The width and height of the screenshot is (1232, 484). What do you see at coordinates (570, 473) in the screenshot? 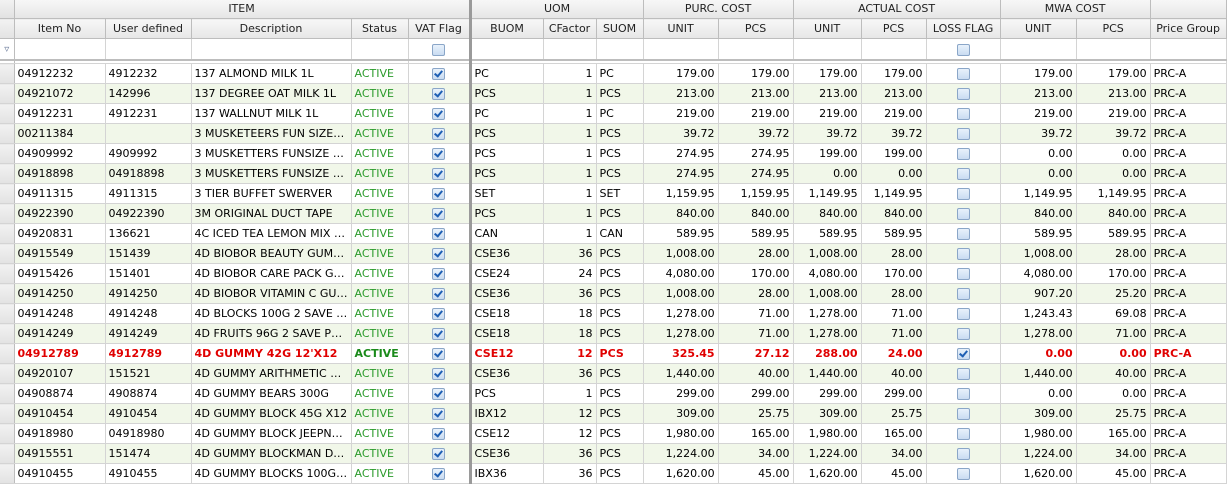
I see `cell-cfactor: 36` at bounding box center [570, 473].